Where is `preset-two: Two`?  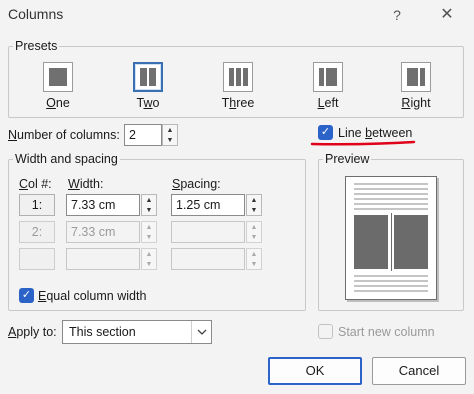 preset-two: Two is located at coordinates (148, 86).